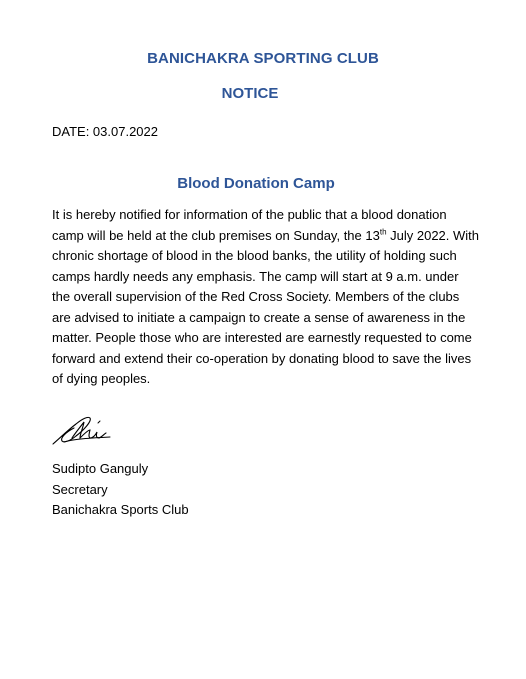 This screenshot has width=526, height=679. What do you see at coordinates (81, 430) in the screenshot?
I see `handwritten-signature` at bounding box center [81, 430].